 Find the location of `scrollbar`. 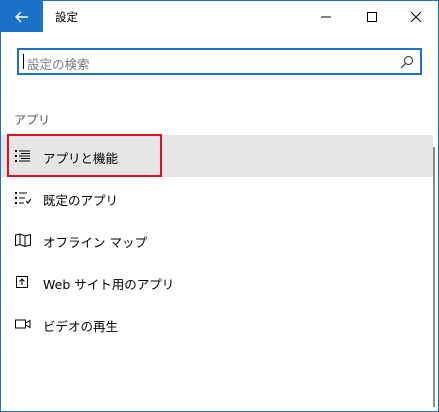

scrollbar is located at coordinates (434, 277).